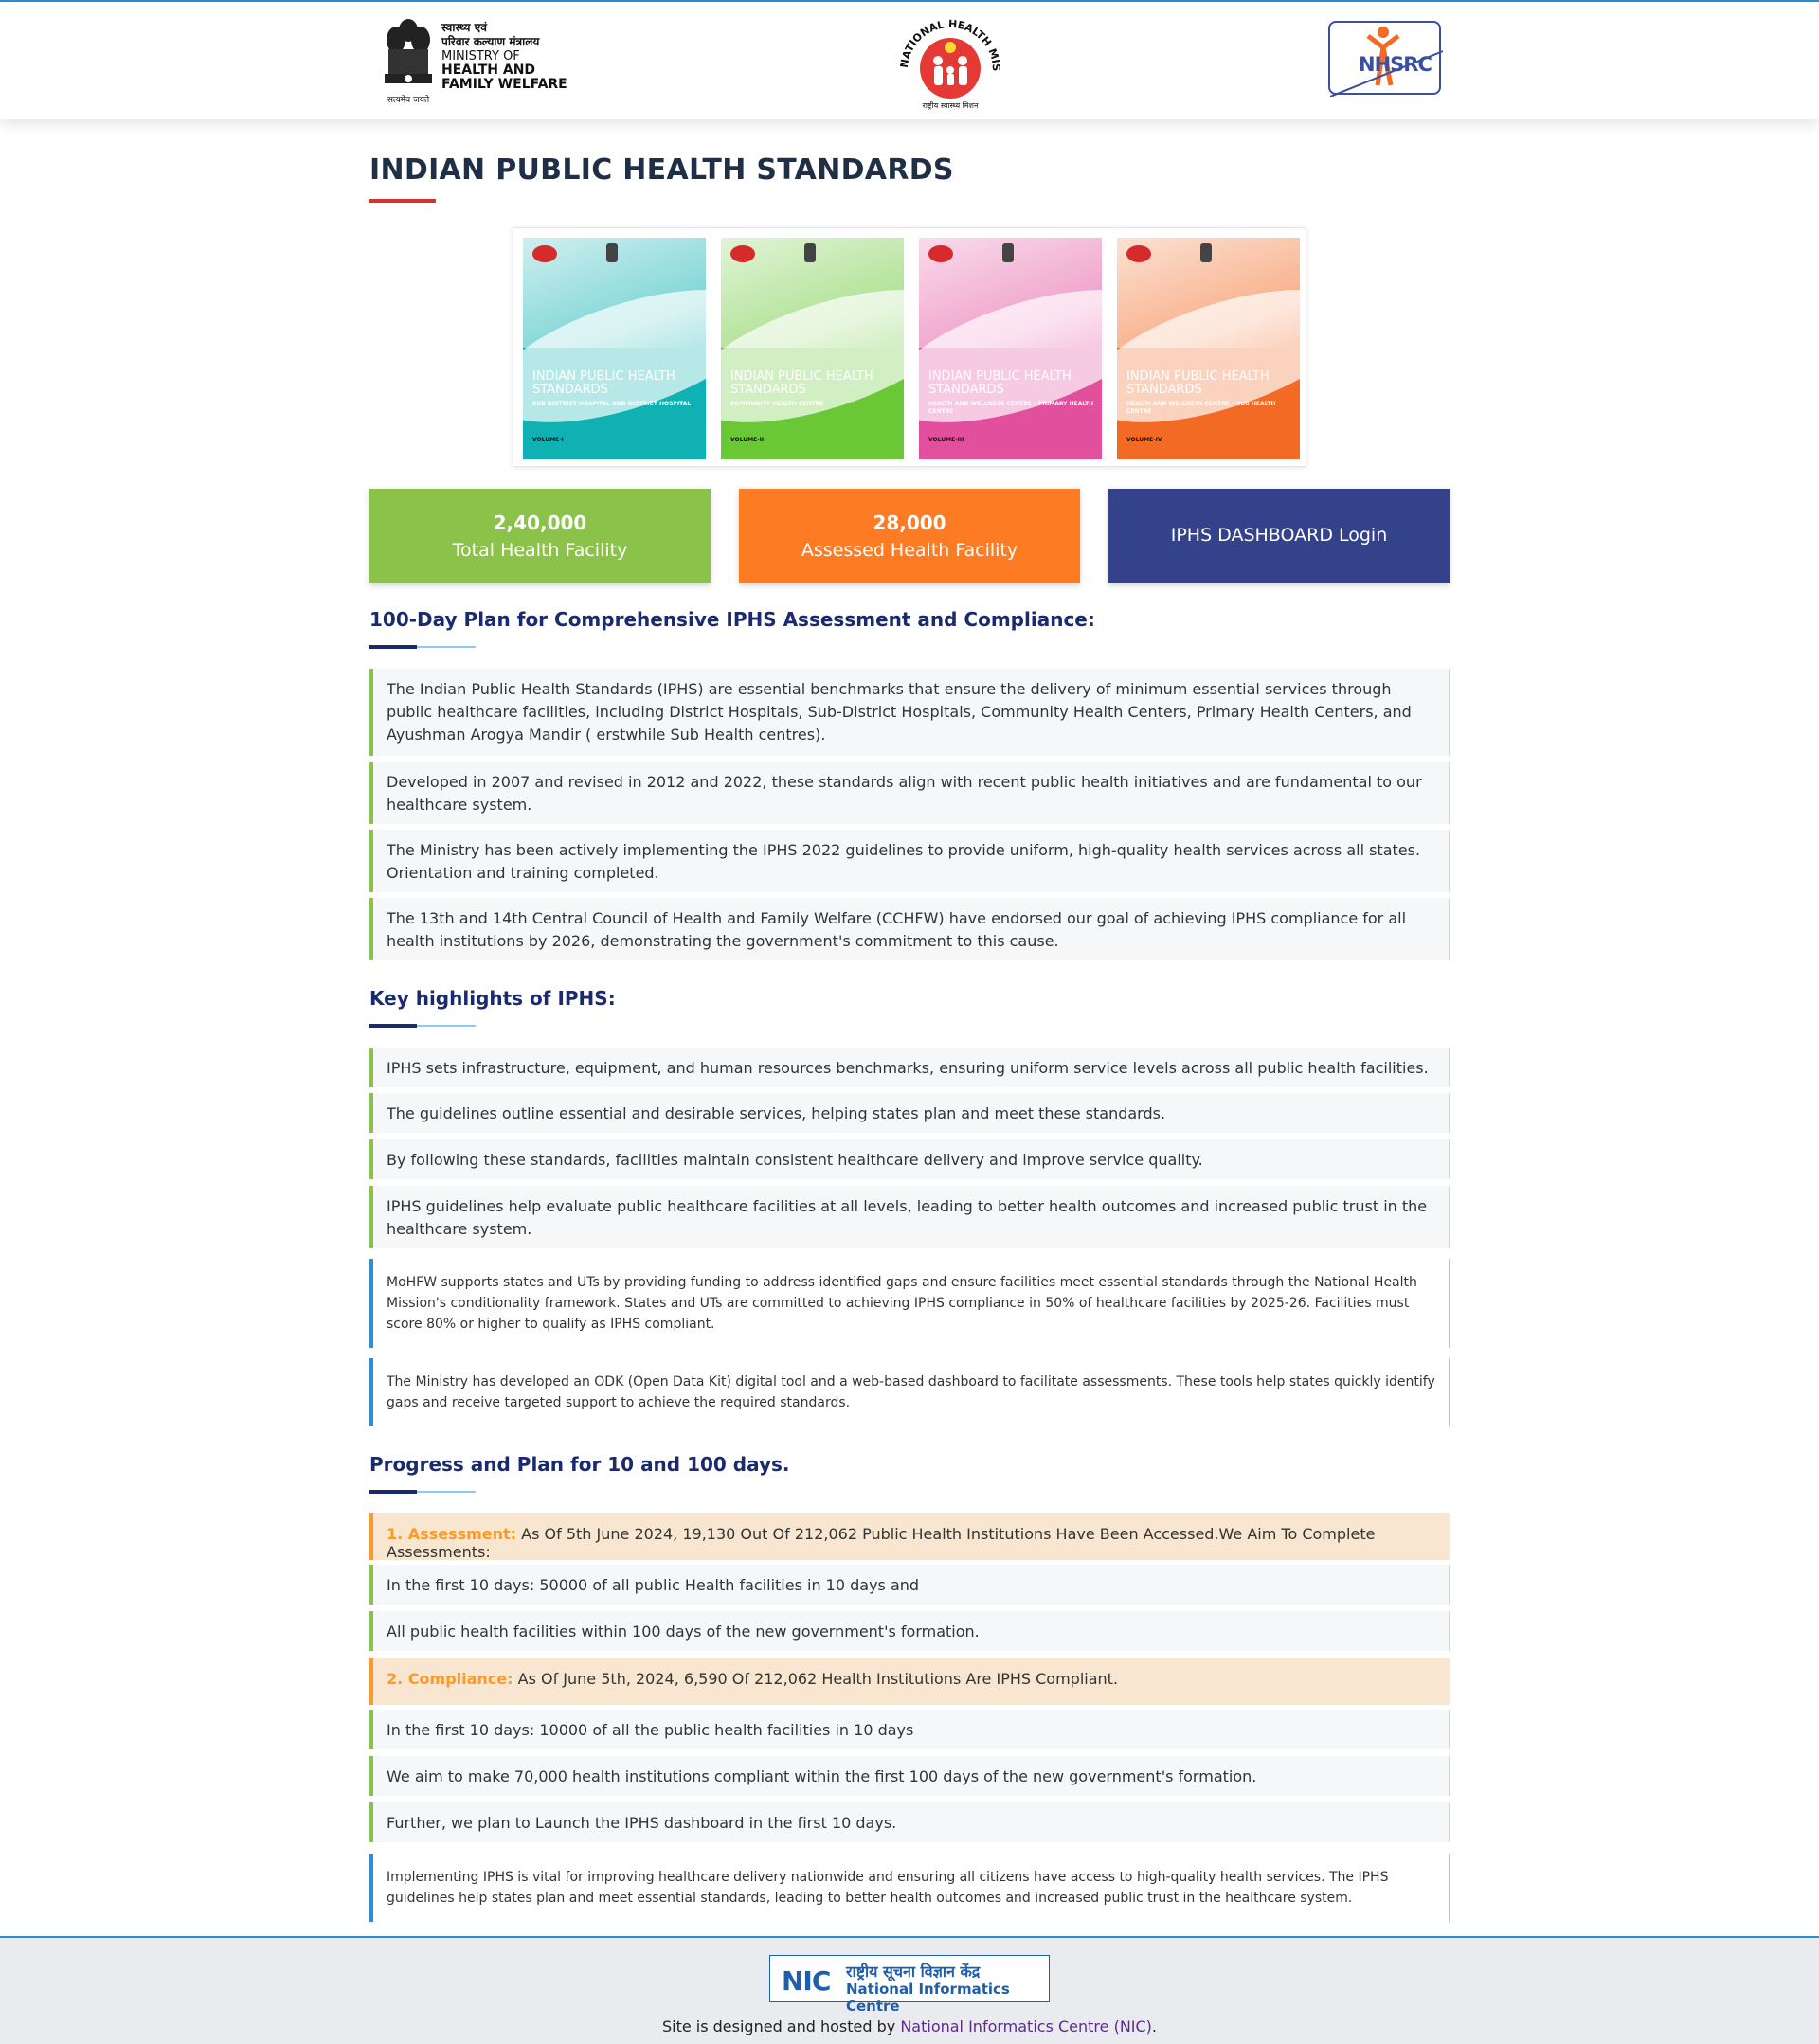 This screenshot has width=1819, height=2044. I want to click on assessed-health-facility-card: 28,000 Assessed Health Facility, so click(909, 536).